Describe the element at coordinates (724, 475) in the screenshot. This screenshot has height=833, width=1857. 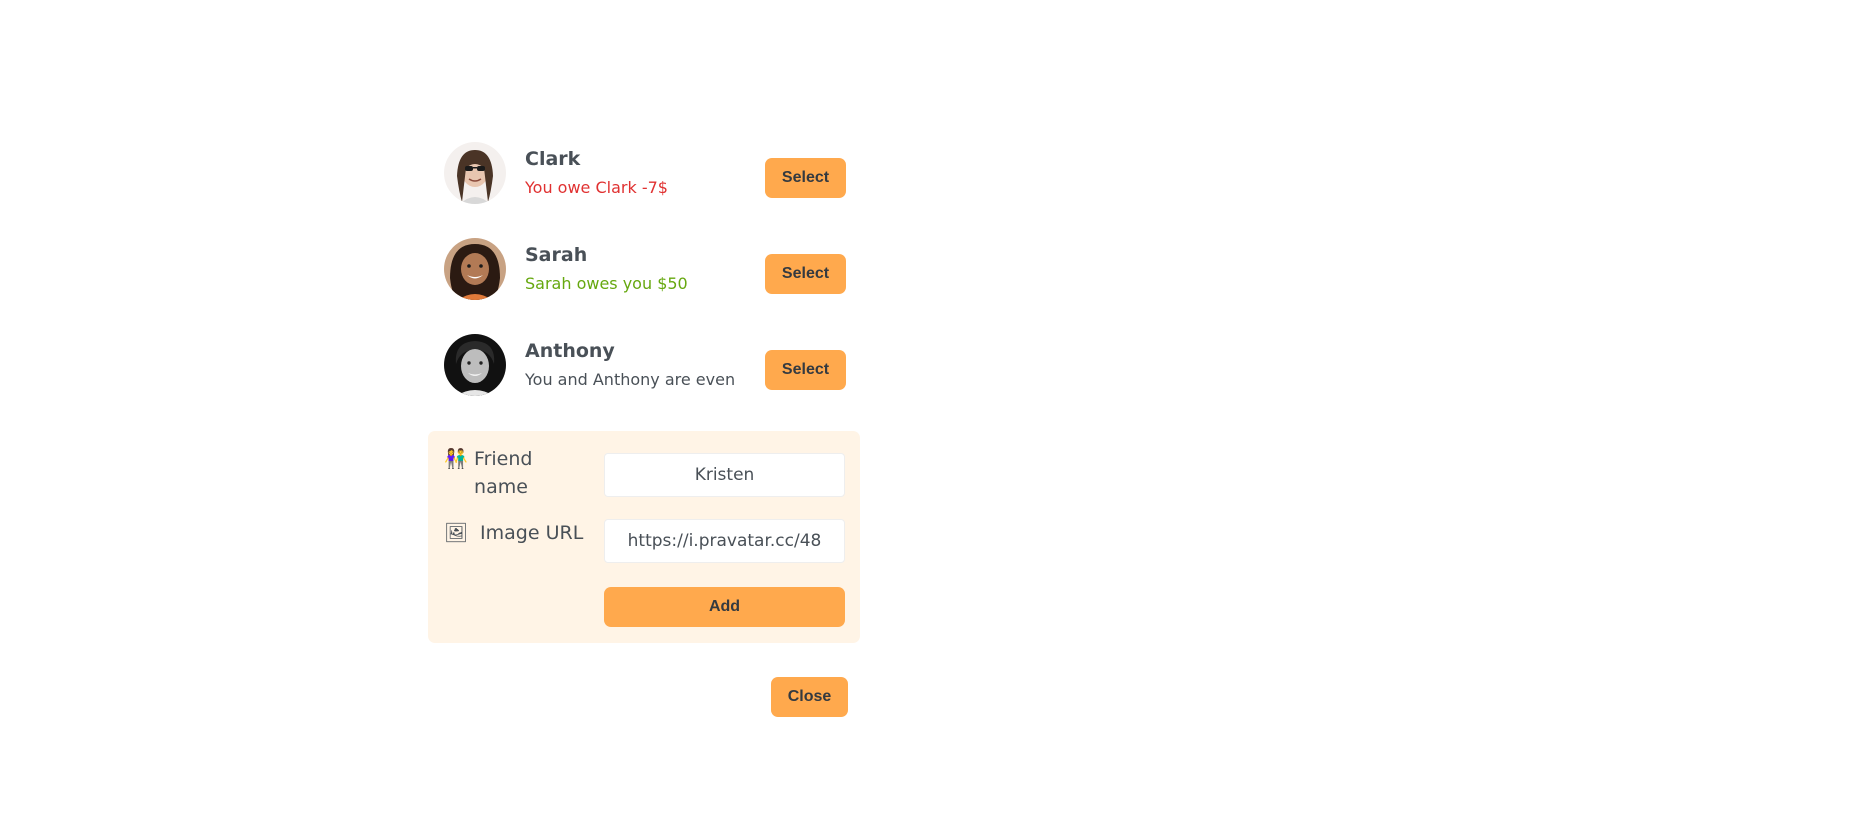
I see `friend-name-input` at that location.